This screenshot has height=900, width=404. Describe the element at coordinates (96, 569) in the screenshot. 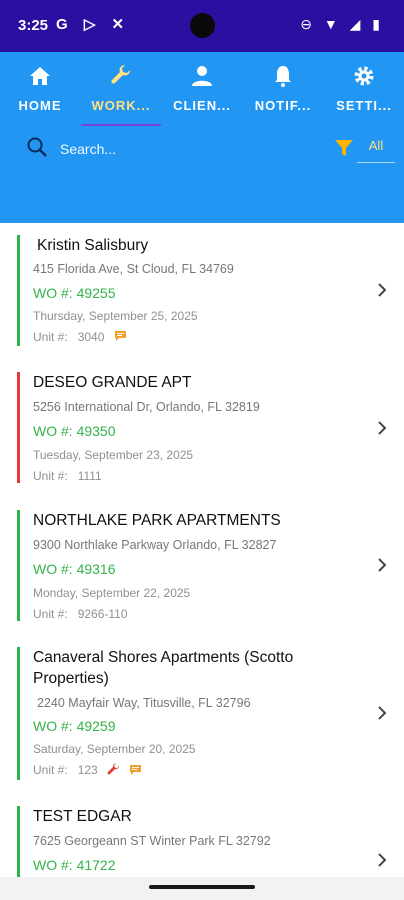

I see `wo-number: 49316` at that location.